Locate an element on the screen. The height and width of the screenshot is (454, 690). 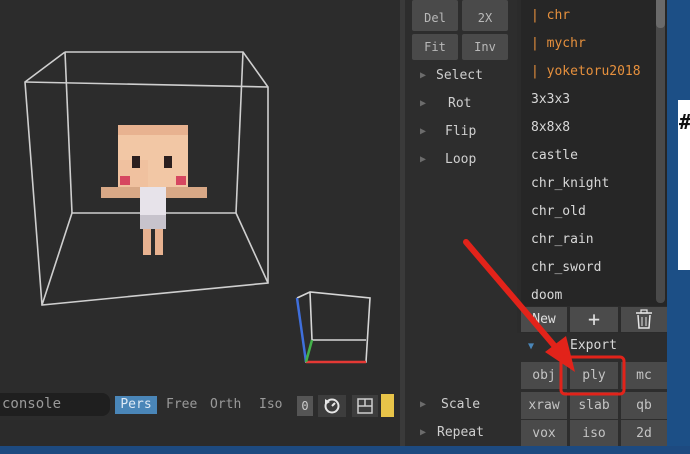
delete-file-button is located at coordinates (644, 319).